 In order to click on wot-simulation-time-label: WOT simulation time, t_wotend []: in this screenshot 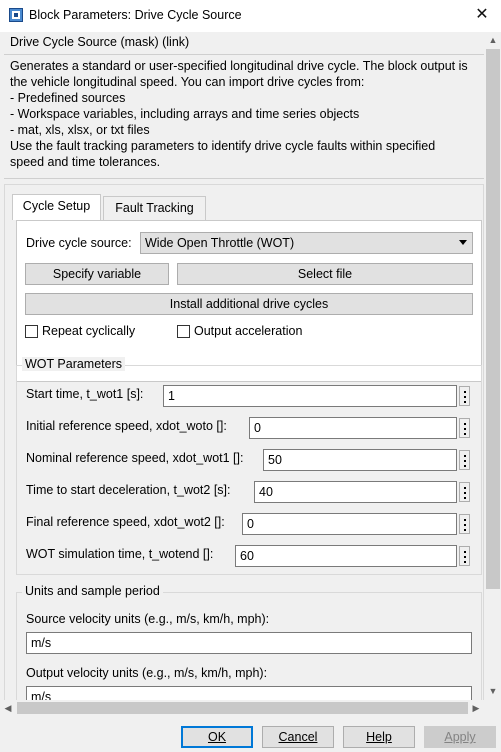, I will do `click(120, 554)`.